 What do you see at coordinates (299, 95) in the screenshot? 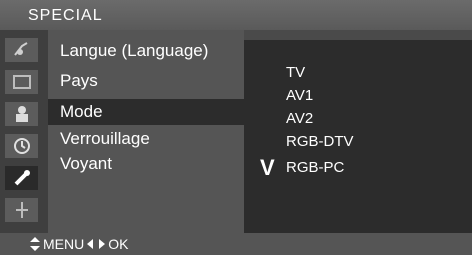
I see `option-av1: AV1` at bounding box center [299, 95].